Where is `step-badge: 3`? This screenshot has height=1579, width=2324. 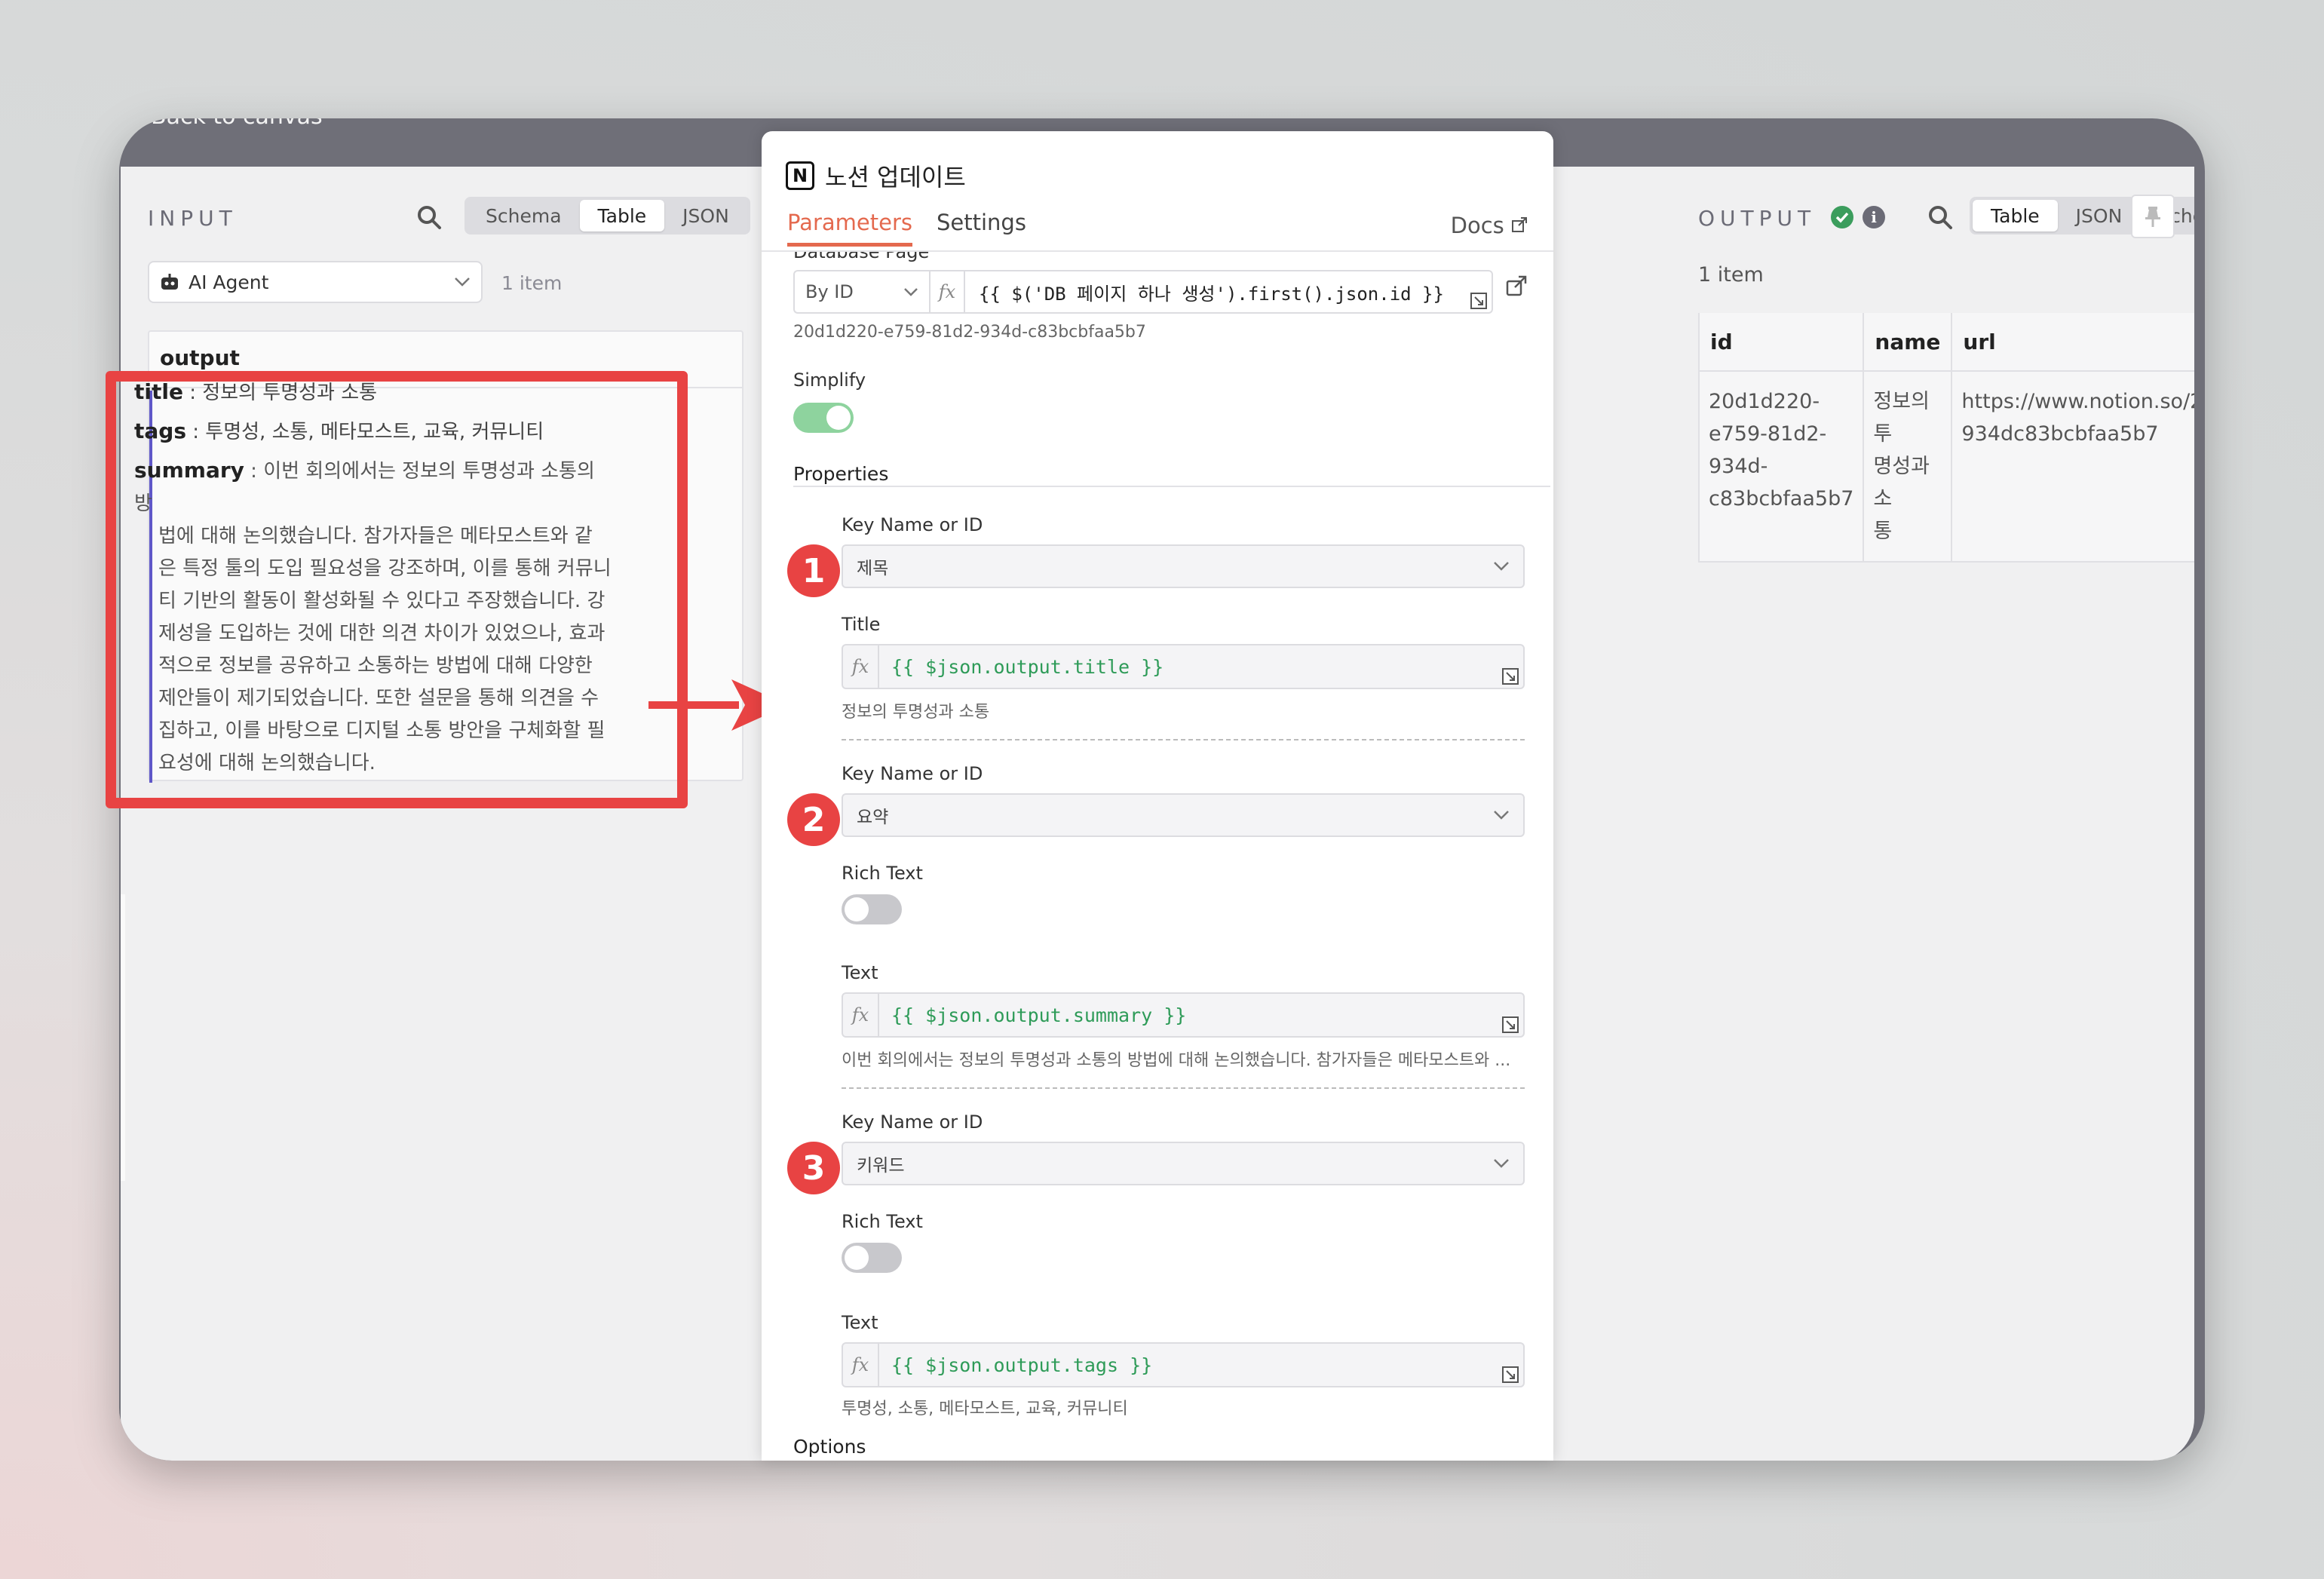 step-badge: 3 is located at coordinates (814, 1168).